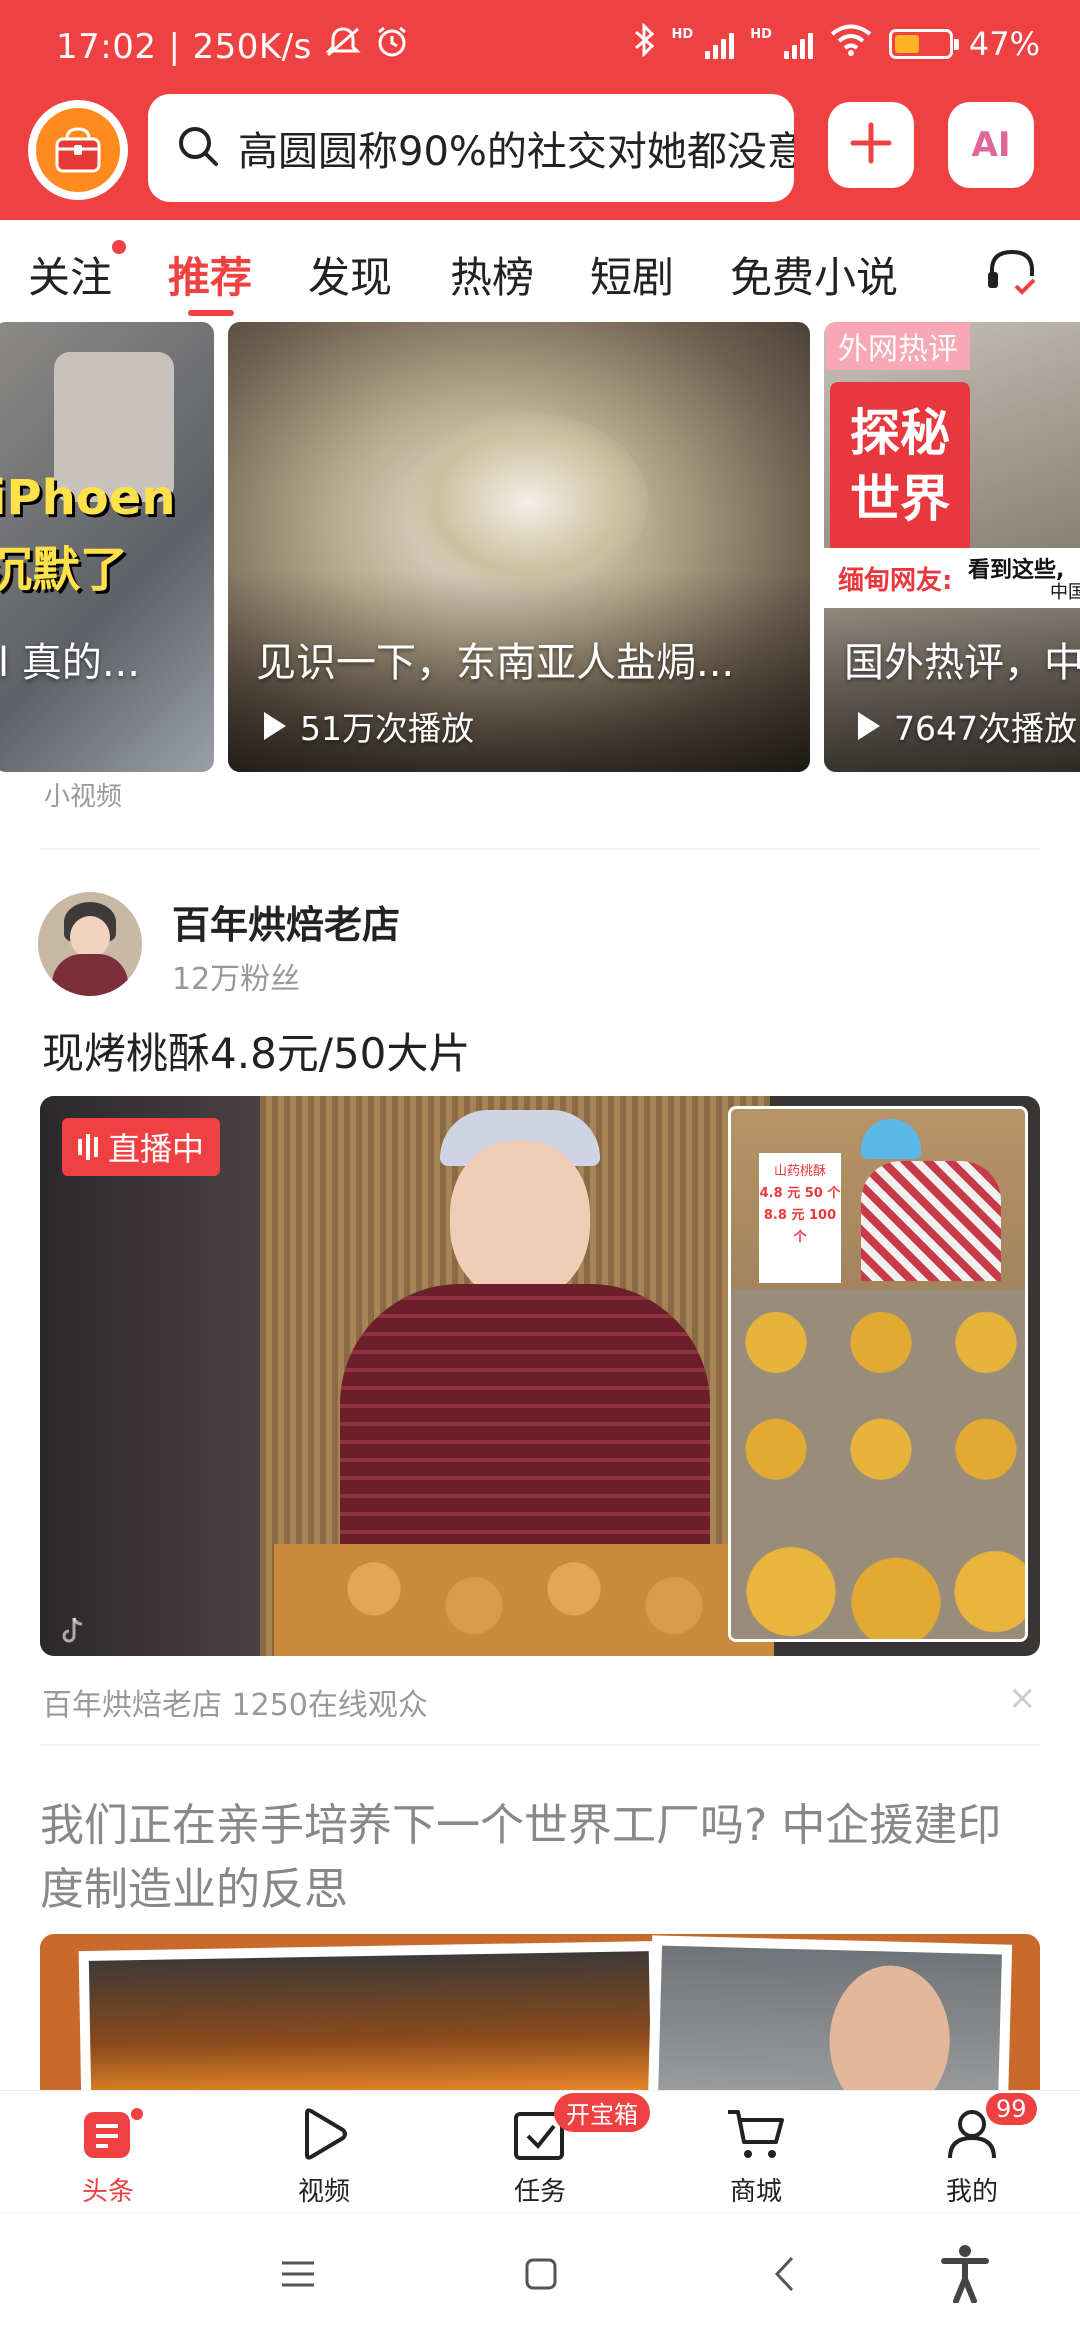 This screenshot has width=1080, height=2340. Describe the element at coordinates (756, 2134) in the screenshot. I see `cart-icon` at that location.